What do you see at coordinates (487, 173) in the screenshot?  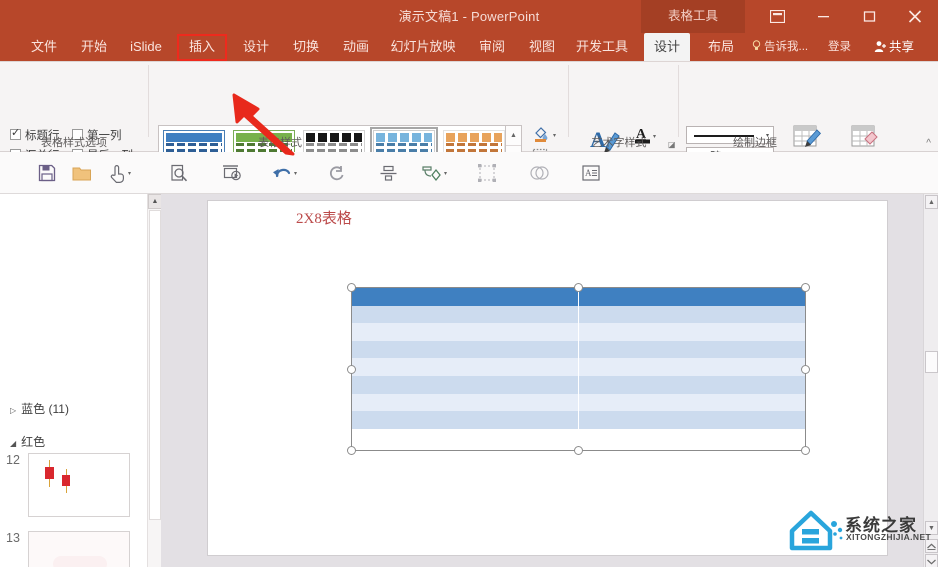 I see `select-objects-icon` at bounding box center [487, 173].